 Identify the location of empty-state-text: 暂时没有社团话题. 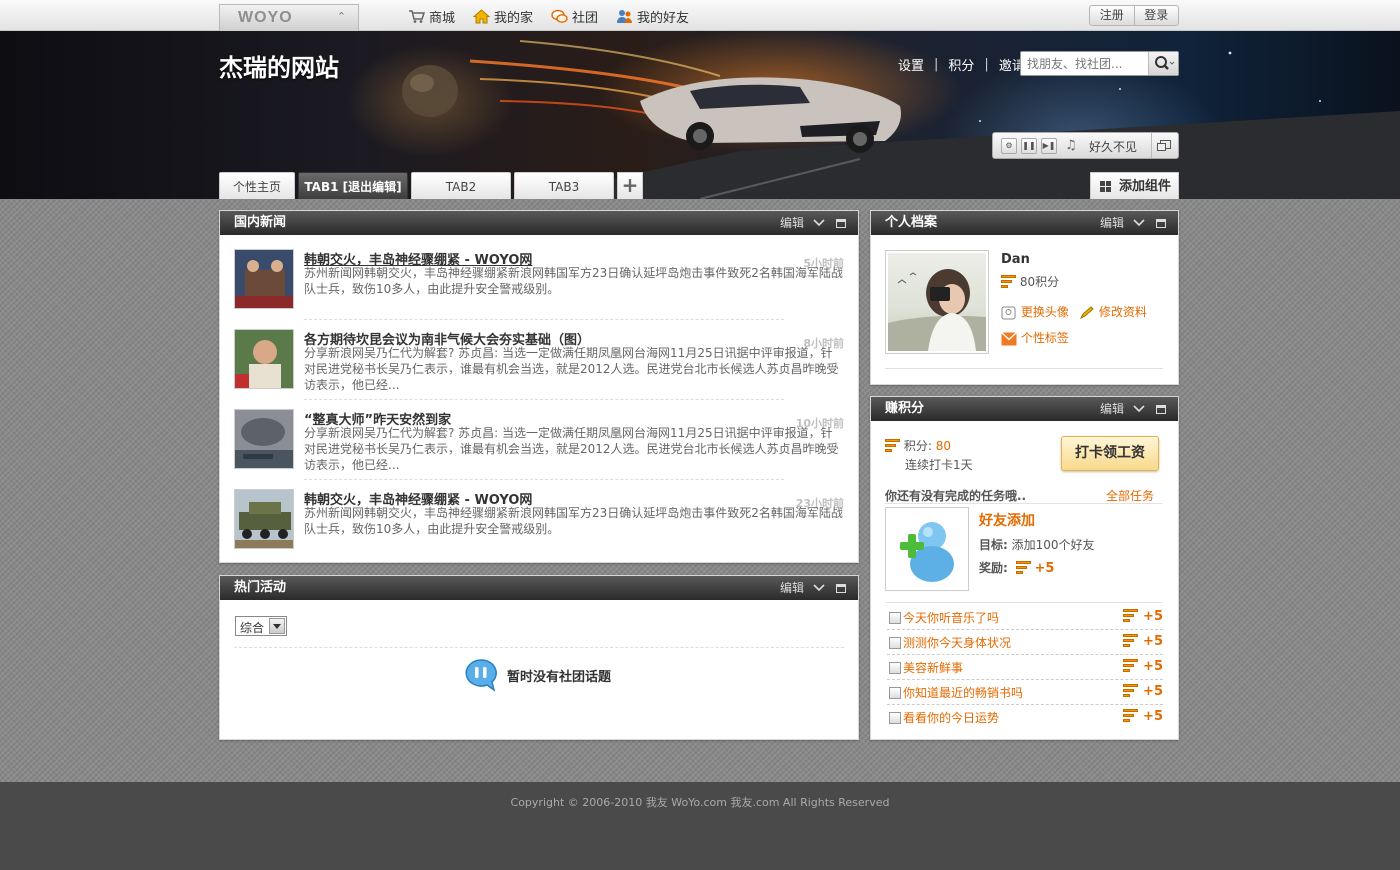
(559, 677).